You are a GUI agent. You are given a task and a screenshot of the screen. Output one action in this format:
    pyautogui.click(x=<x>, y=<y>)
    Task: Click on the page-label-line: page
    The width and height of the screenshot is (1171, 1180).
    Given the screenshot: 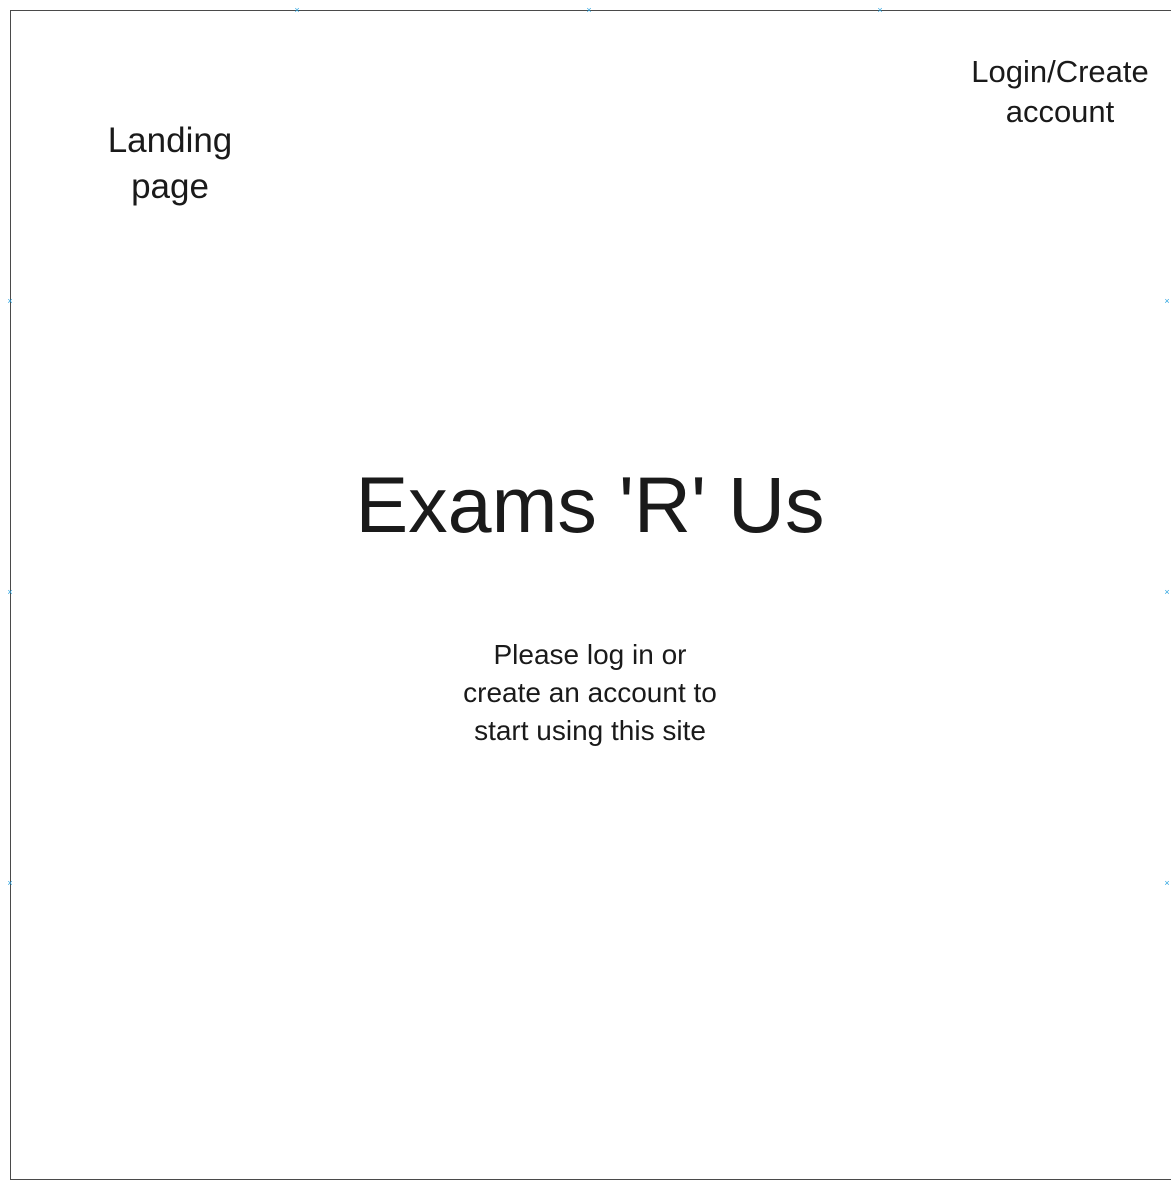 What is the action you would take?
    pyautogui.click(x=170, y=186)
    